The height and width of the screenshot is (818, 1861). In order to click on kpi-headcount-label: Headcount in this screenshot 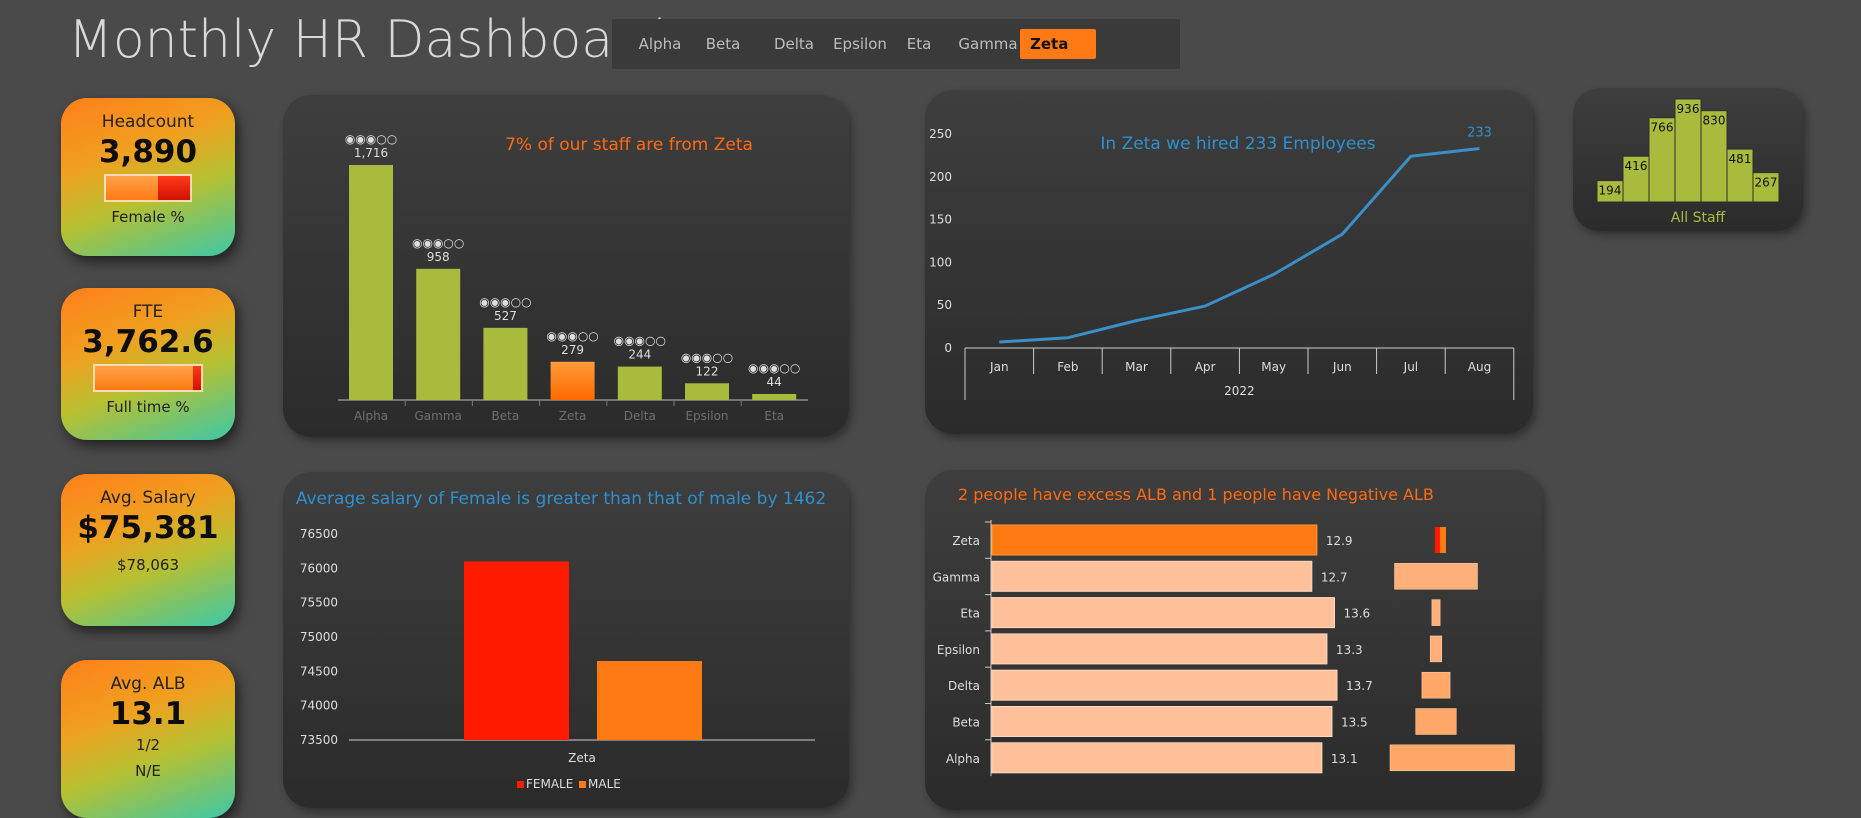, I will do `click(148, 122)`.